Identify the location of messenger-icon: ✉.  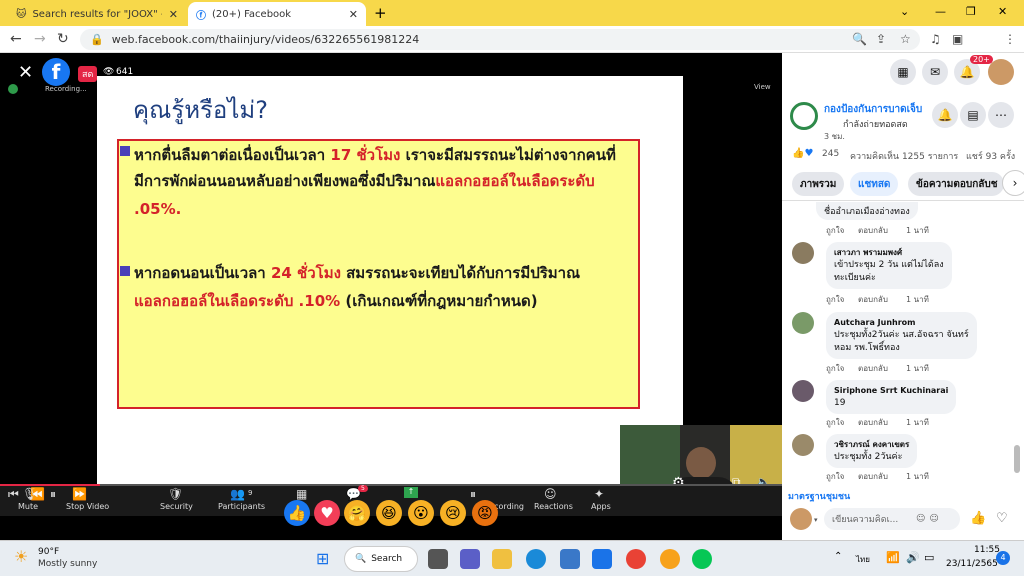
(935, 72).